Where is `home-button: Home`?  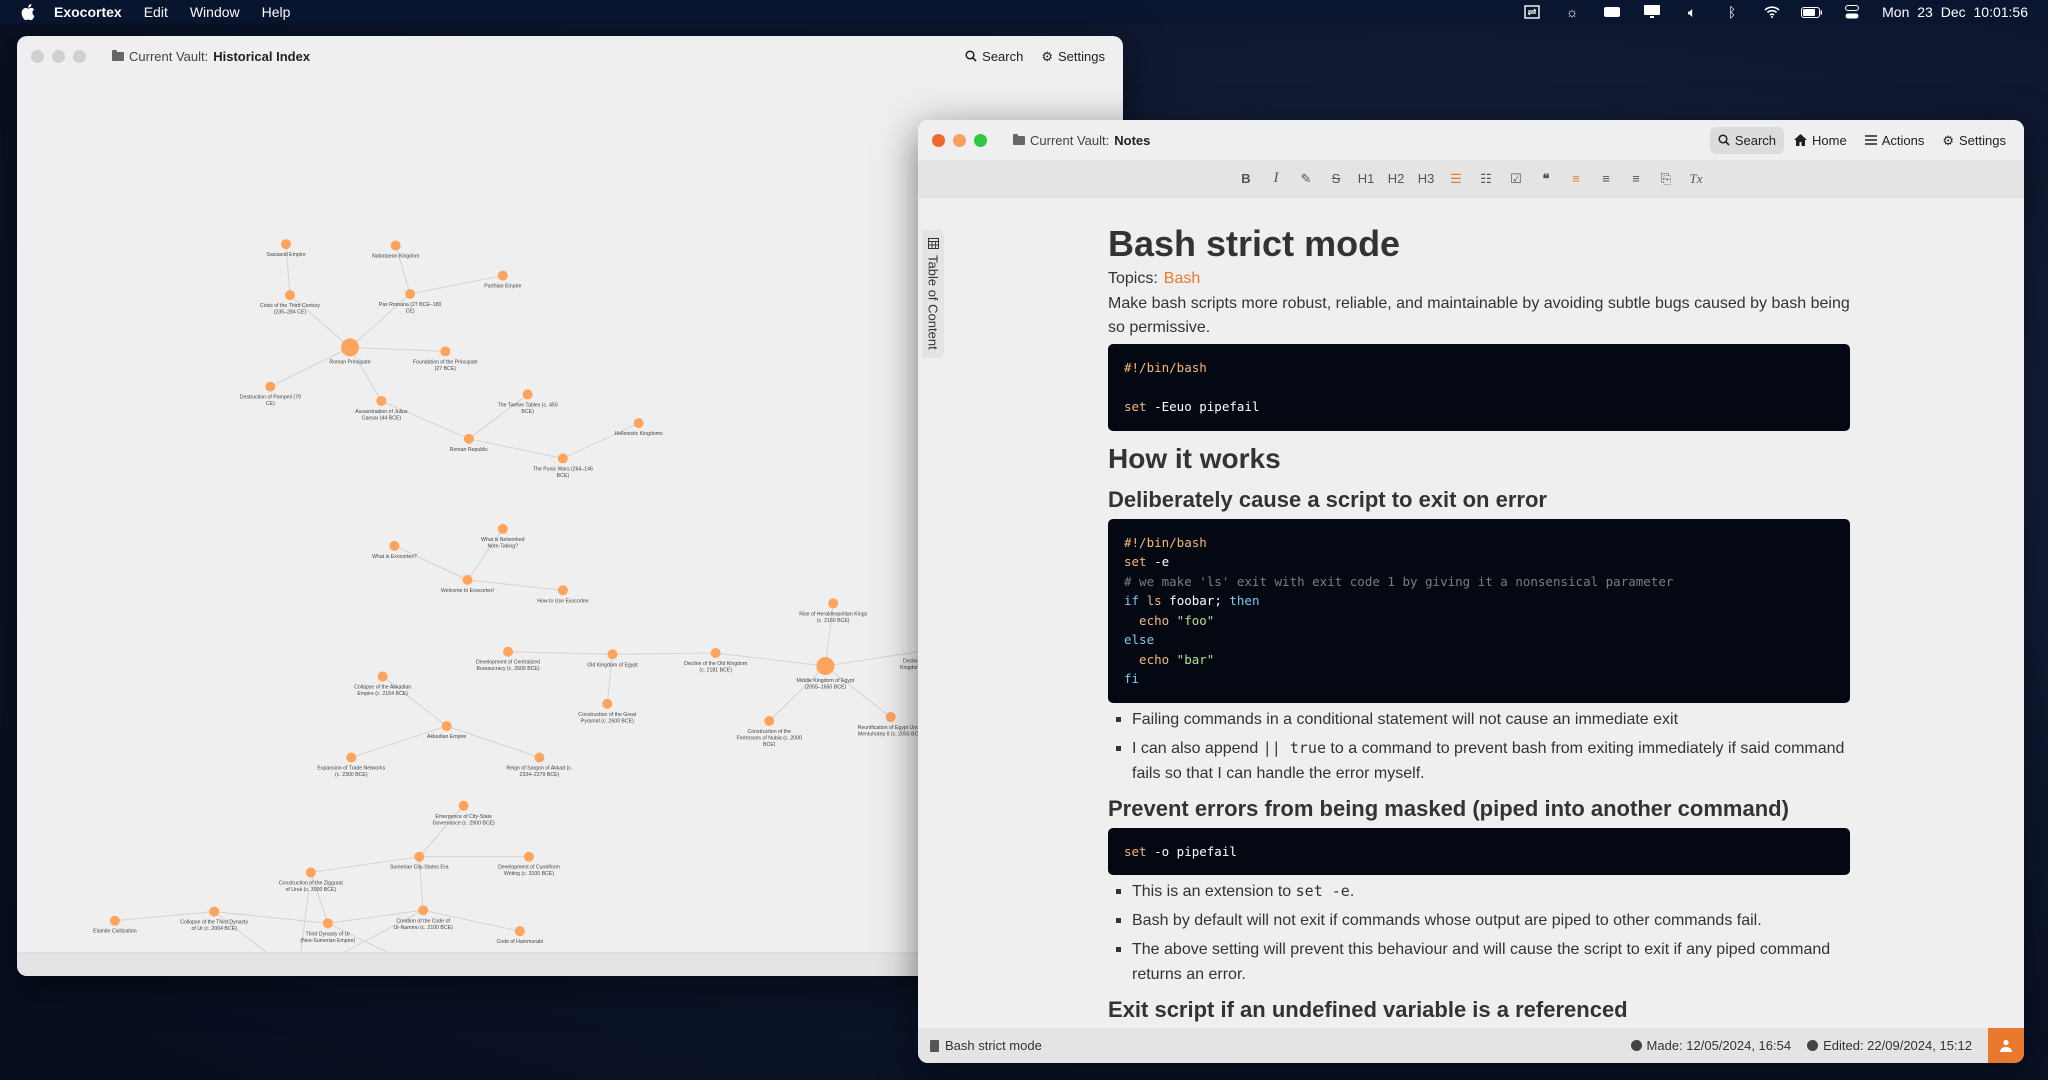
home-button: Home is located at coordinates (1820, 140).